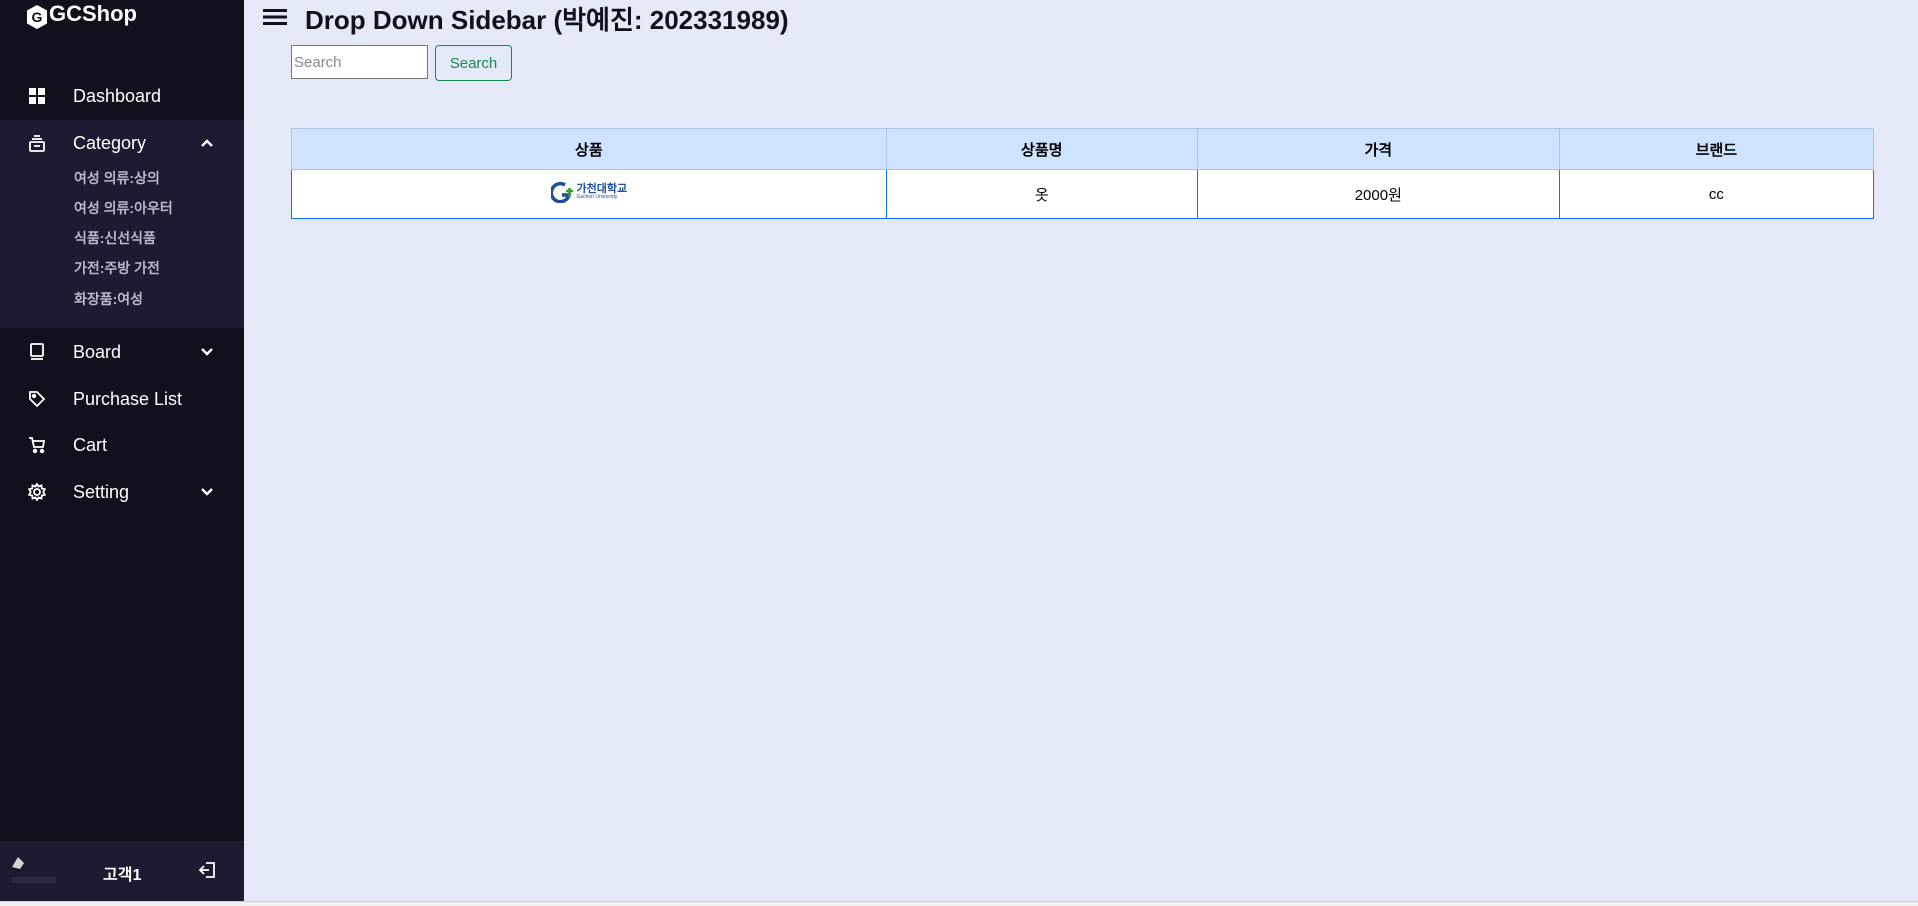 This screenshot has height=906, width=1918. I want to click on column-header-brand: 브랜드, so click(1716, 149).